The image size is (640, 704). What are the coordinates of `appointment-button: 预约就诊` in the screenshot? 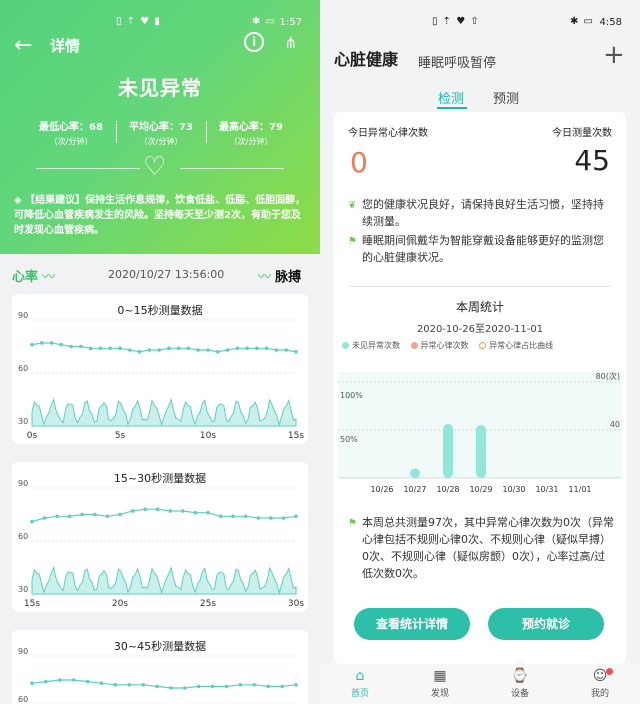 It's located at (546, 624).